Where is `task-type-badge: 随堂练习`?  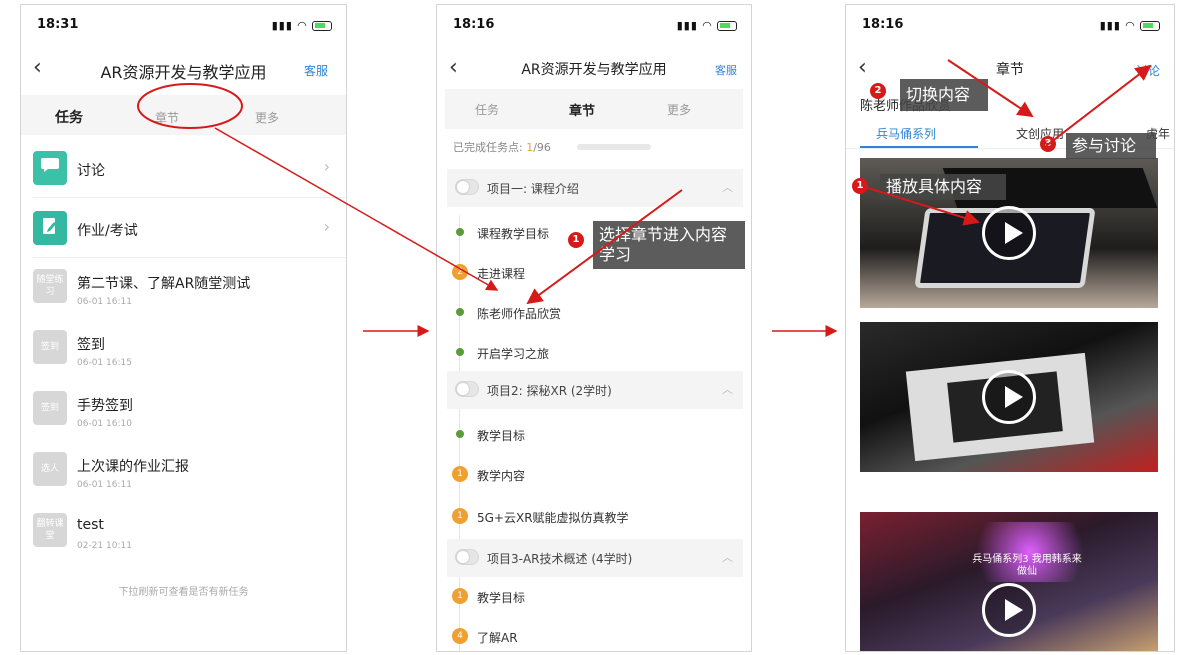 task-type-badge: 随堂练习 is located at coordinates (50, 286).